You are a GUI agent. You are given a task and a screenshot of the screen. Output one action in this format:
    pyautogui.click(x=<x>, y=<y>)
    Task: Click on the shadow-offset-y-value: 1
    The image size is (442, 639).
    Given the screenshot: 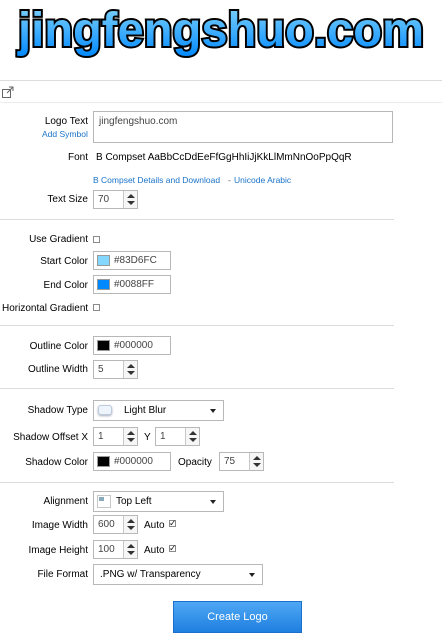 What is the action you would take?
    pyautogui.click(x=163, y=436)
    